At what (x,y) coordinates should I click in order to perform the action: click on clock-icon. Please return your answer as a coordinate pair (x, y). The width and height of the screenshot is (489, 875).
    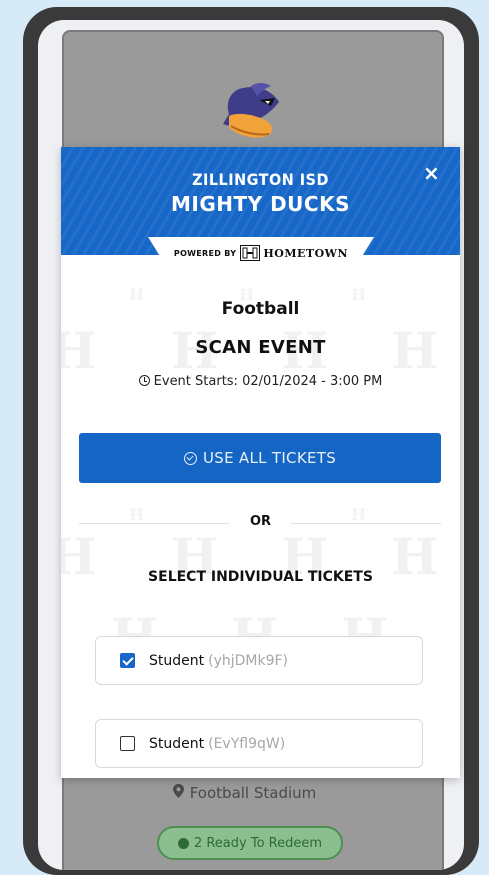
    Looking at the image, I should click on (144, 380).